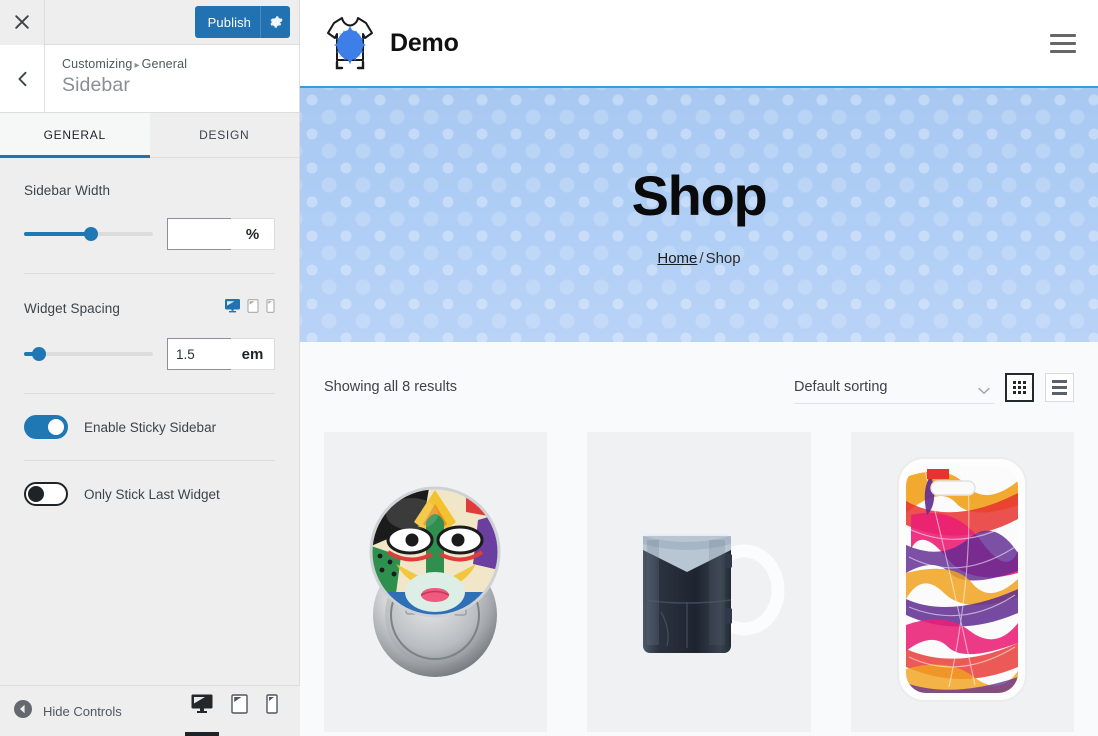  I want to click on widget-spacing-slider, so click(88, 354).